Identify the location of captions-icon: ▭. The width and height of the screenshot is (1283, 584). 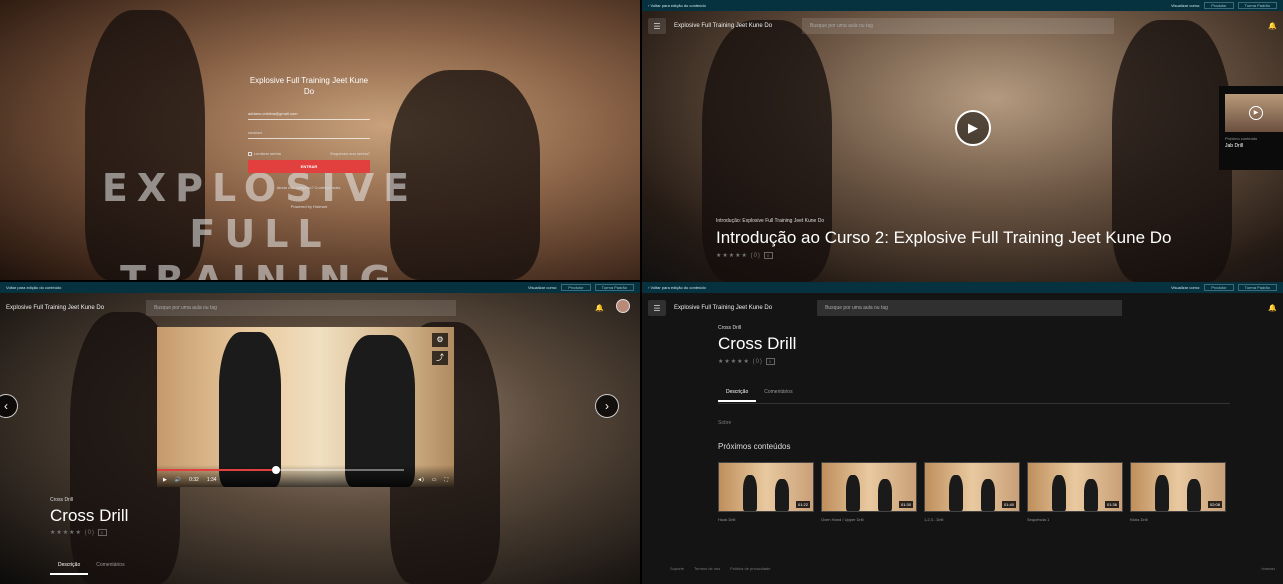
(434, 480).